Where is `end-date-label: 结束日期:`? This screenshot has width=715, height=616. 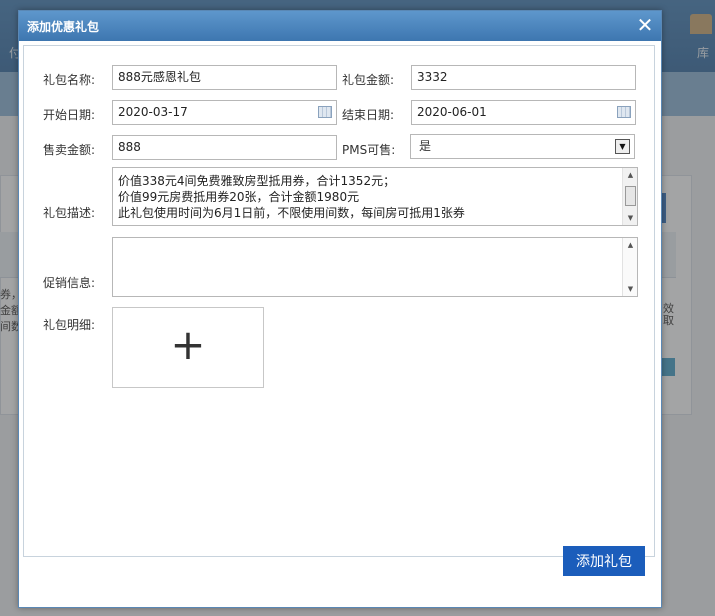 end-date-label: 结束日期: is located at coordinates (368, 115).